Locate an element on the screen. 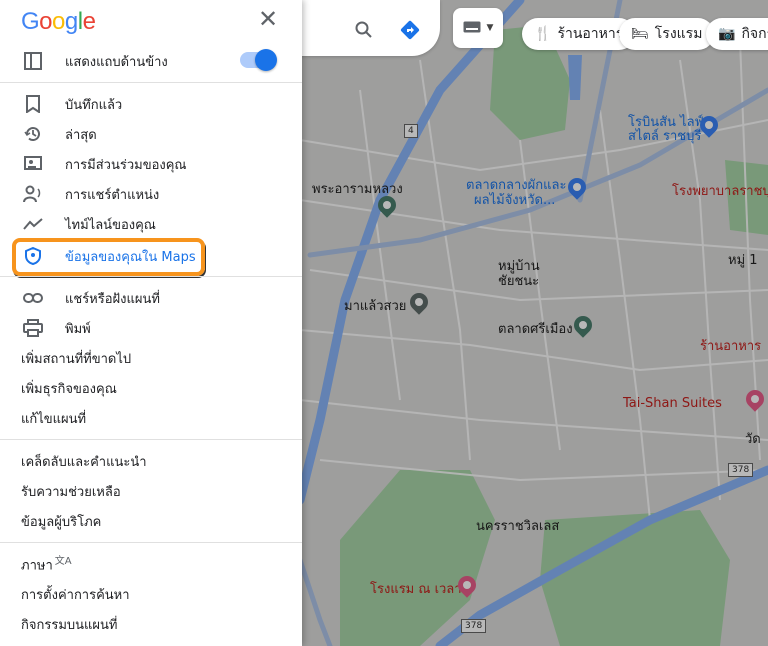 The width and height of the screenshot is (768, 646). keyboard-icon is located at coordinates (472, 28).